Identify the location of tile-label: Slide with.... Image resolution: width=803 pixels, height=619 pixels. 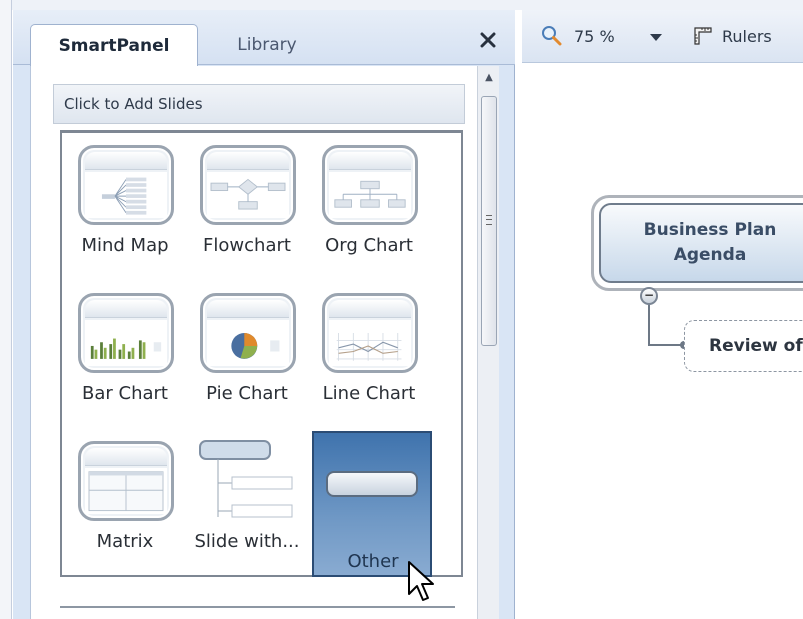
(247, 541).